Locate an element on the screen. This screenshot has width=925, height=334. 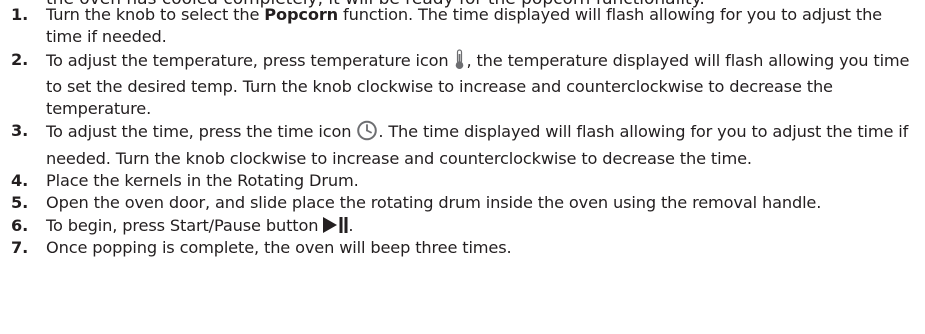
step-number: 6. is located at coordinates (20, 225).